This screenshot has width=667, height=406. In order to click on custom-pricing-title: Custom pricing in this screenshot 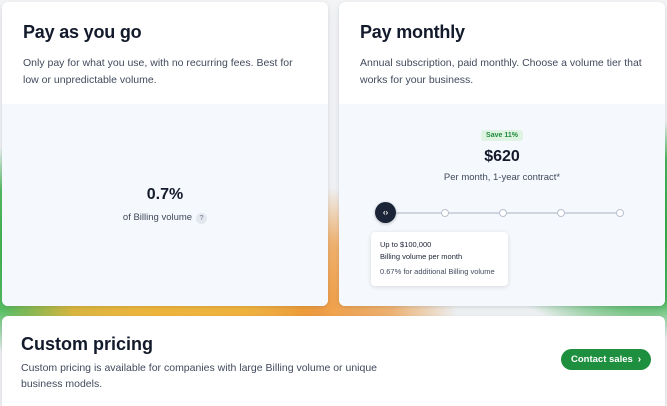, I will do `click(87, 344)`.